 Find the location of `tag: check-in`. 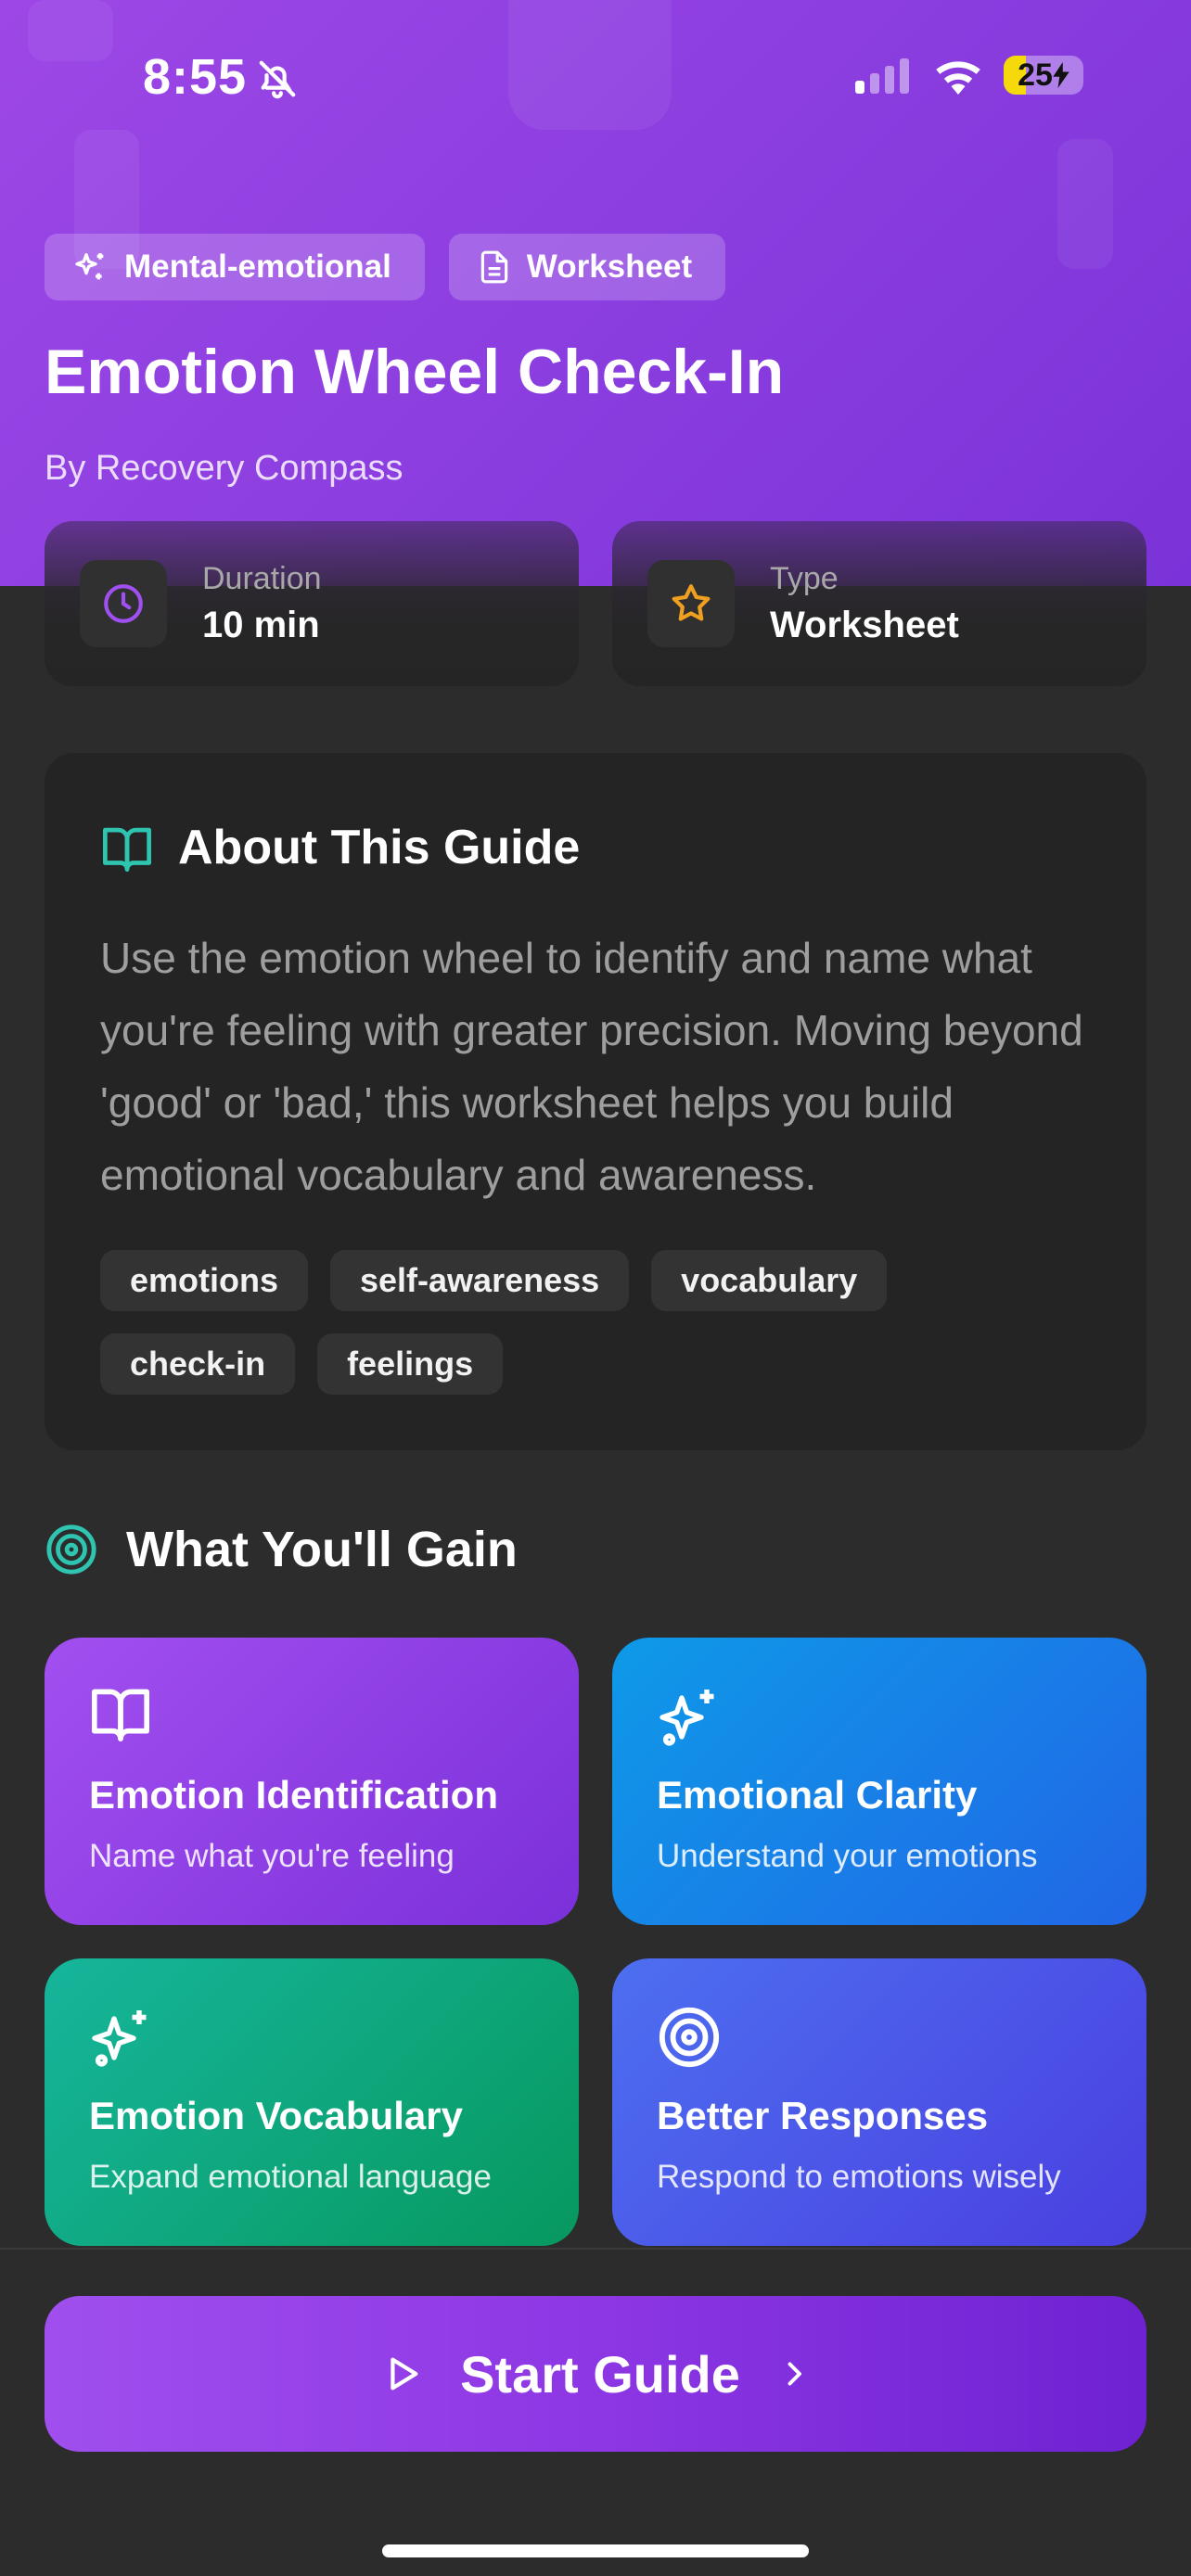

tag: check-in is located at coordinates (198, 1364).